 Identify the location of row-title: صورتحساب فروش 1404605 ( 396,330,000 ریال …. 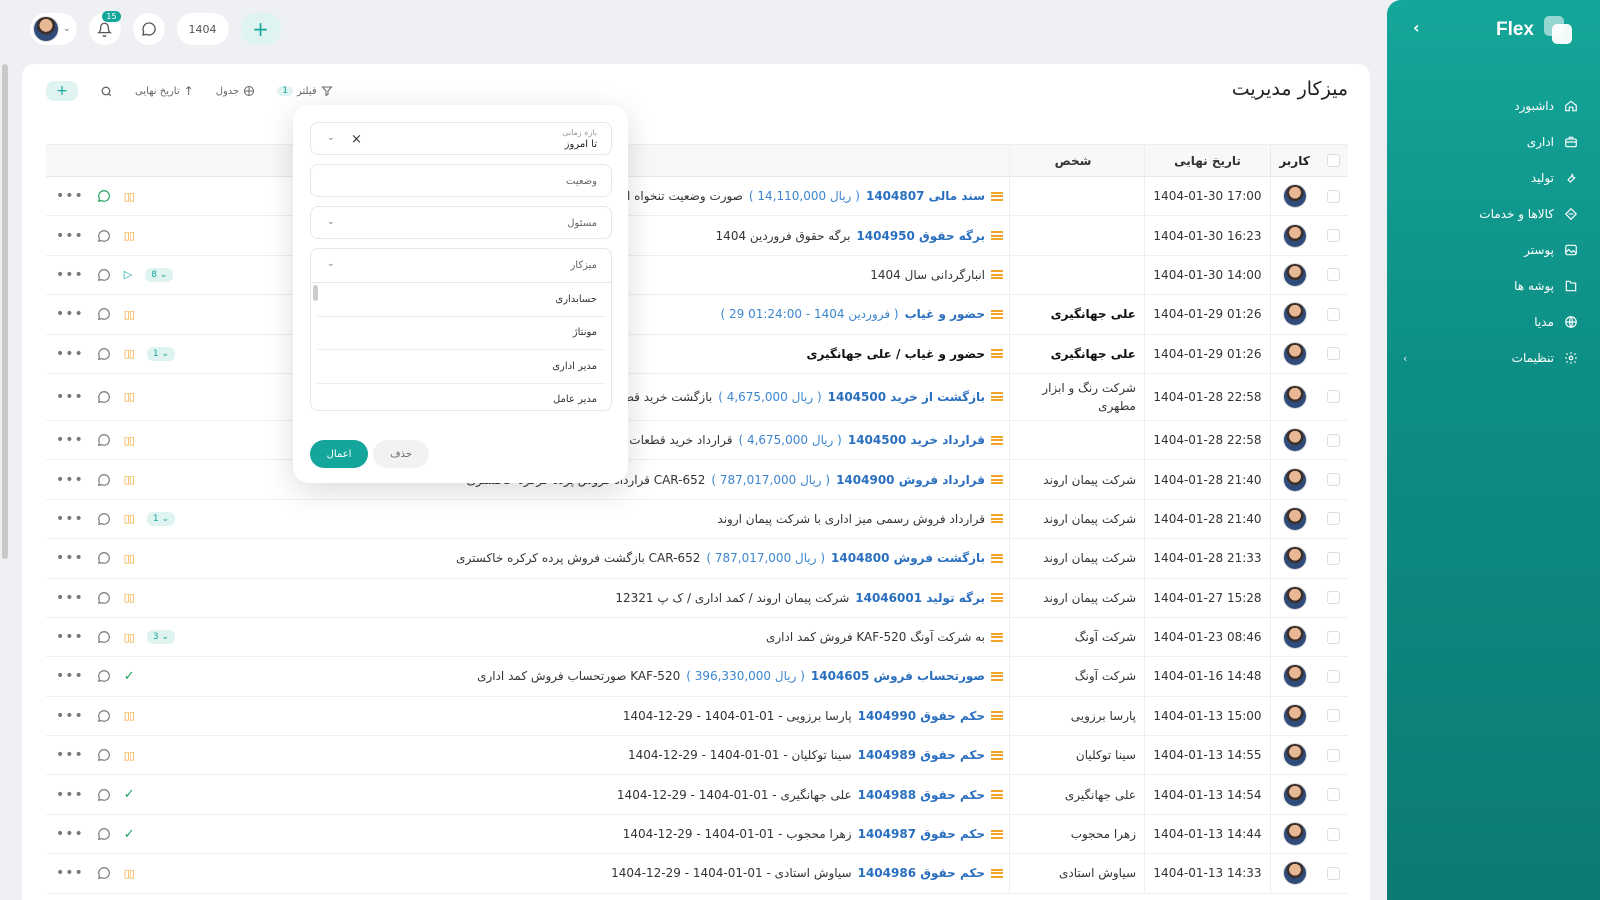
(597, 676).